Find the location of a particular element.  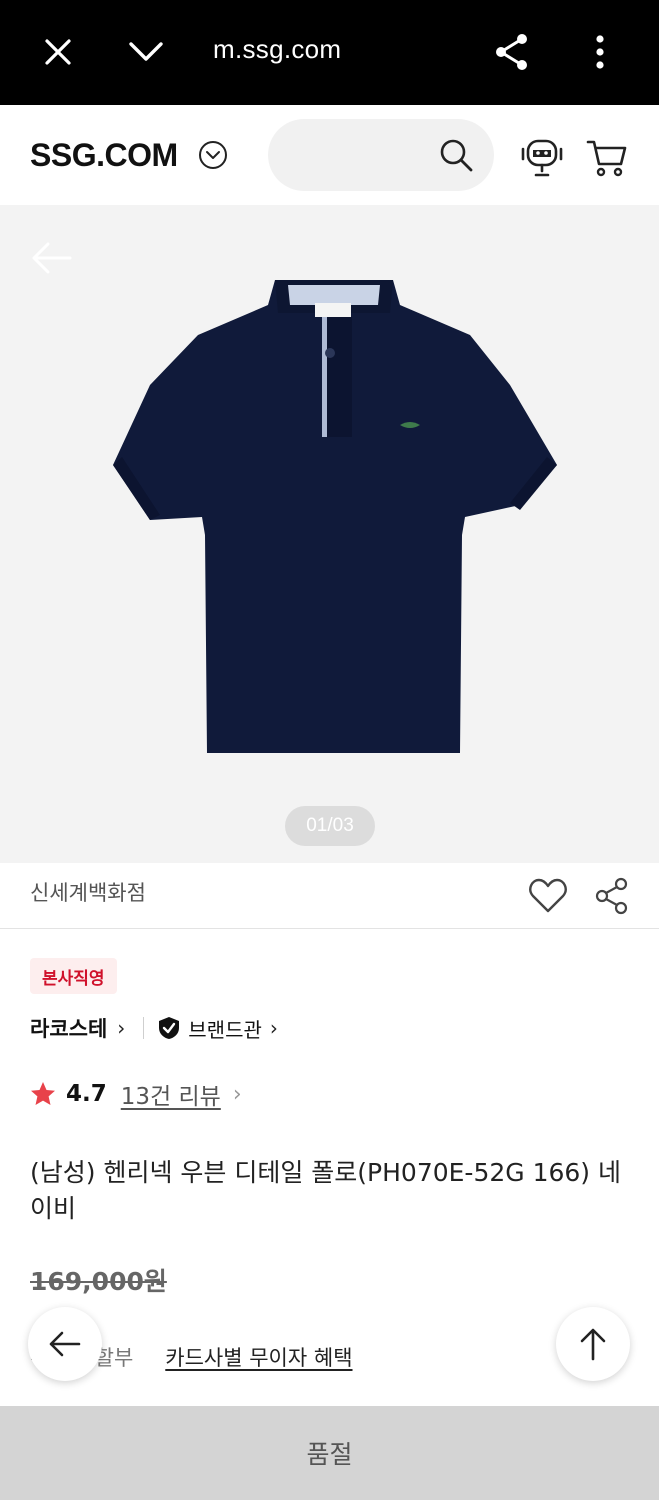

store-row: 신세계백화점 is located at coordinates (329, 896).